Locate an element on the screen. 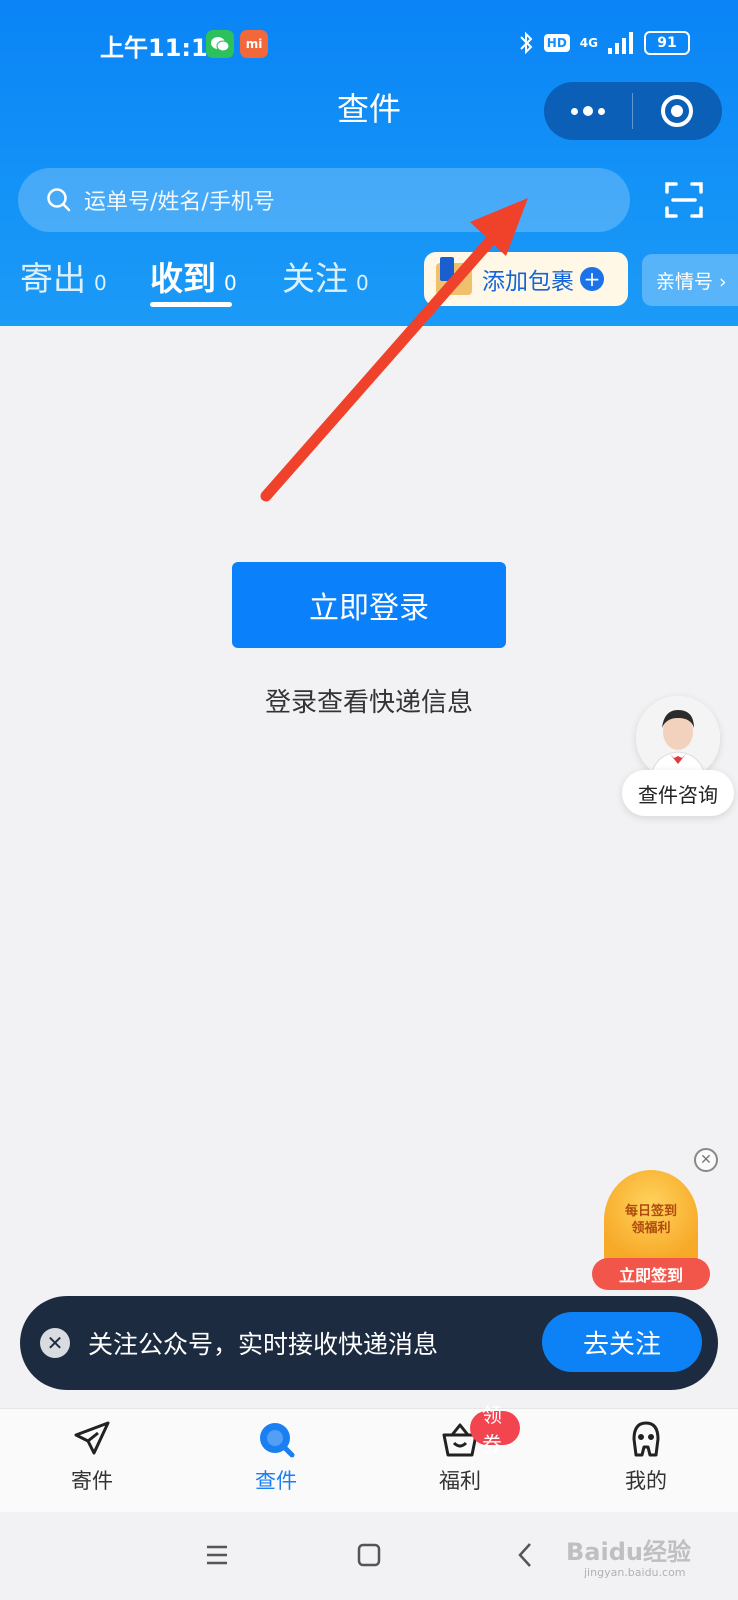 Image resolution: width=738 pixels, height=1600 pixels. active-tab-indicator is located at coordinates (191, 304).